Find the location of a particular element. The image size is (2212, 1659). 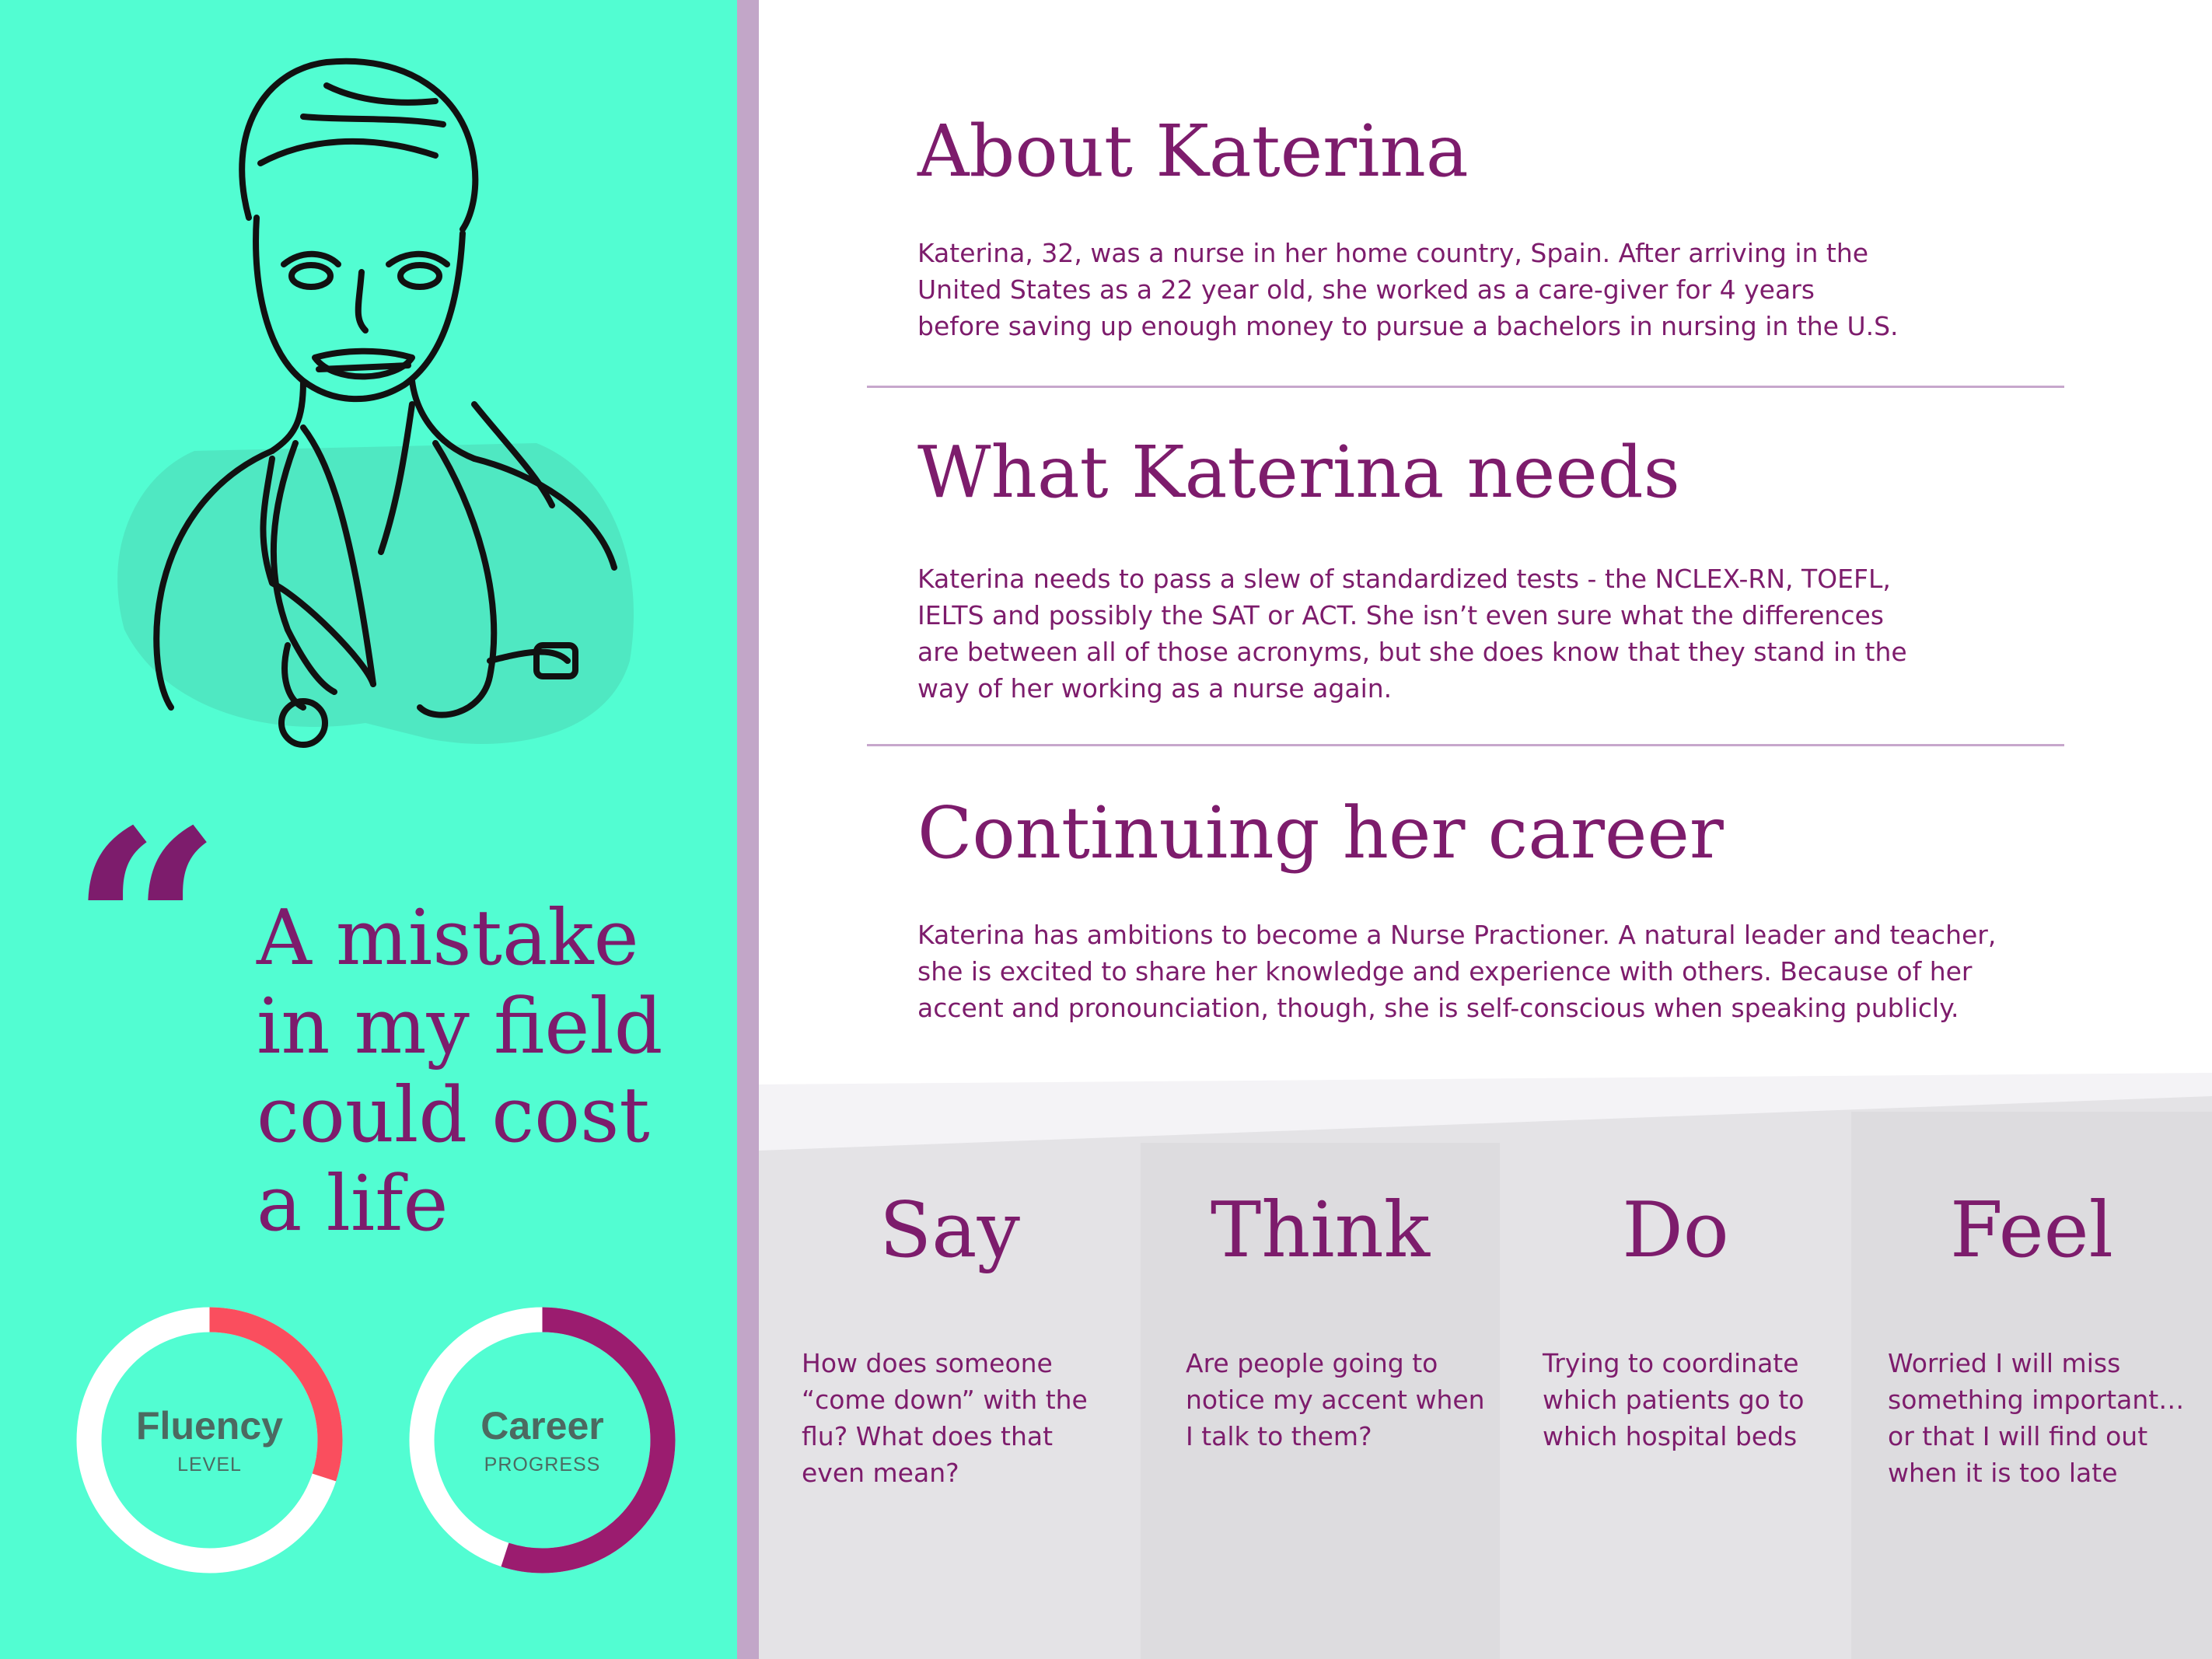

quote-text: A mistake in my field could cost a life is located at coordinates (474, 1071).